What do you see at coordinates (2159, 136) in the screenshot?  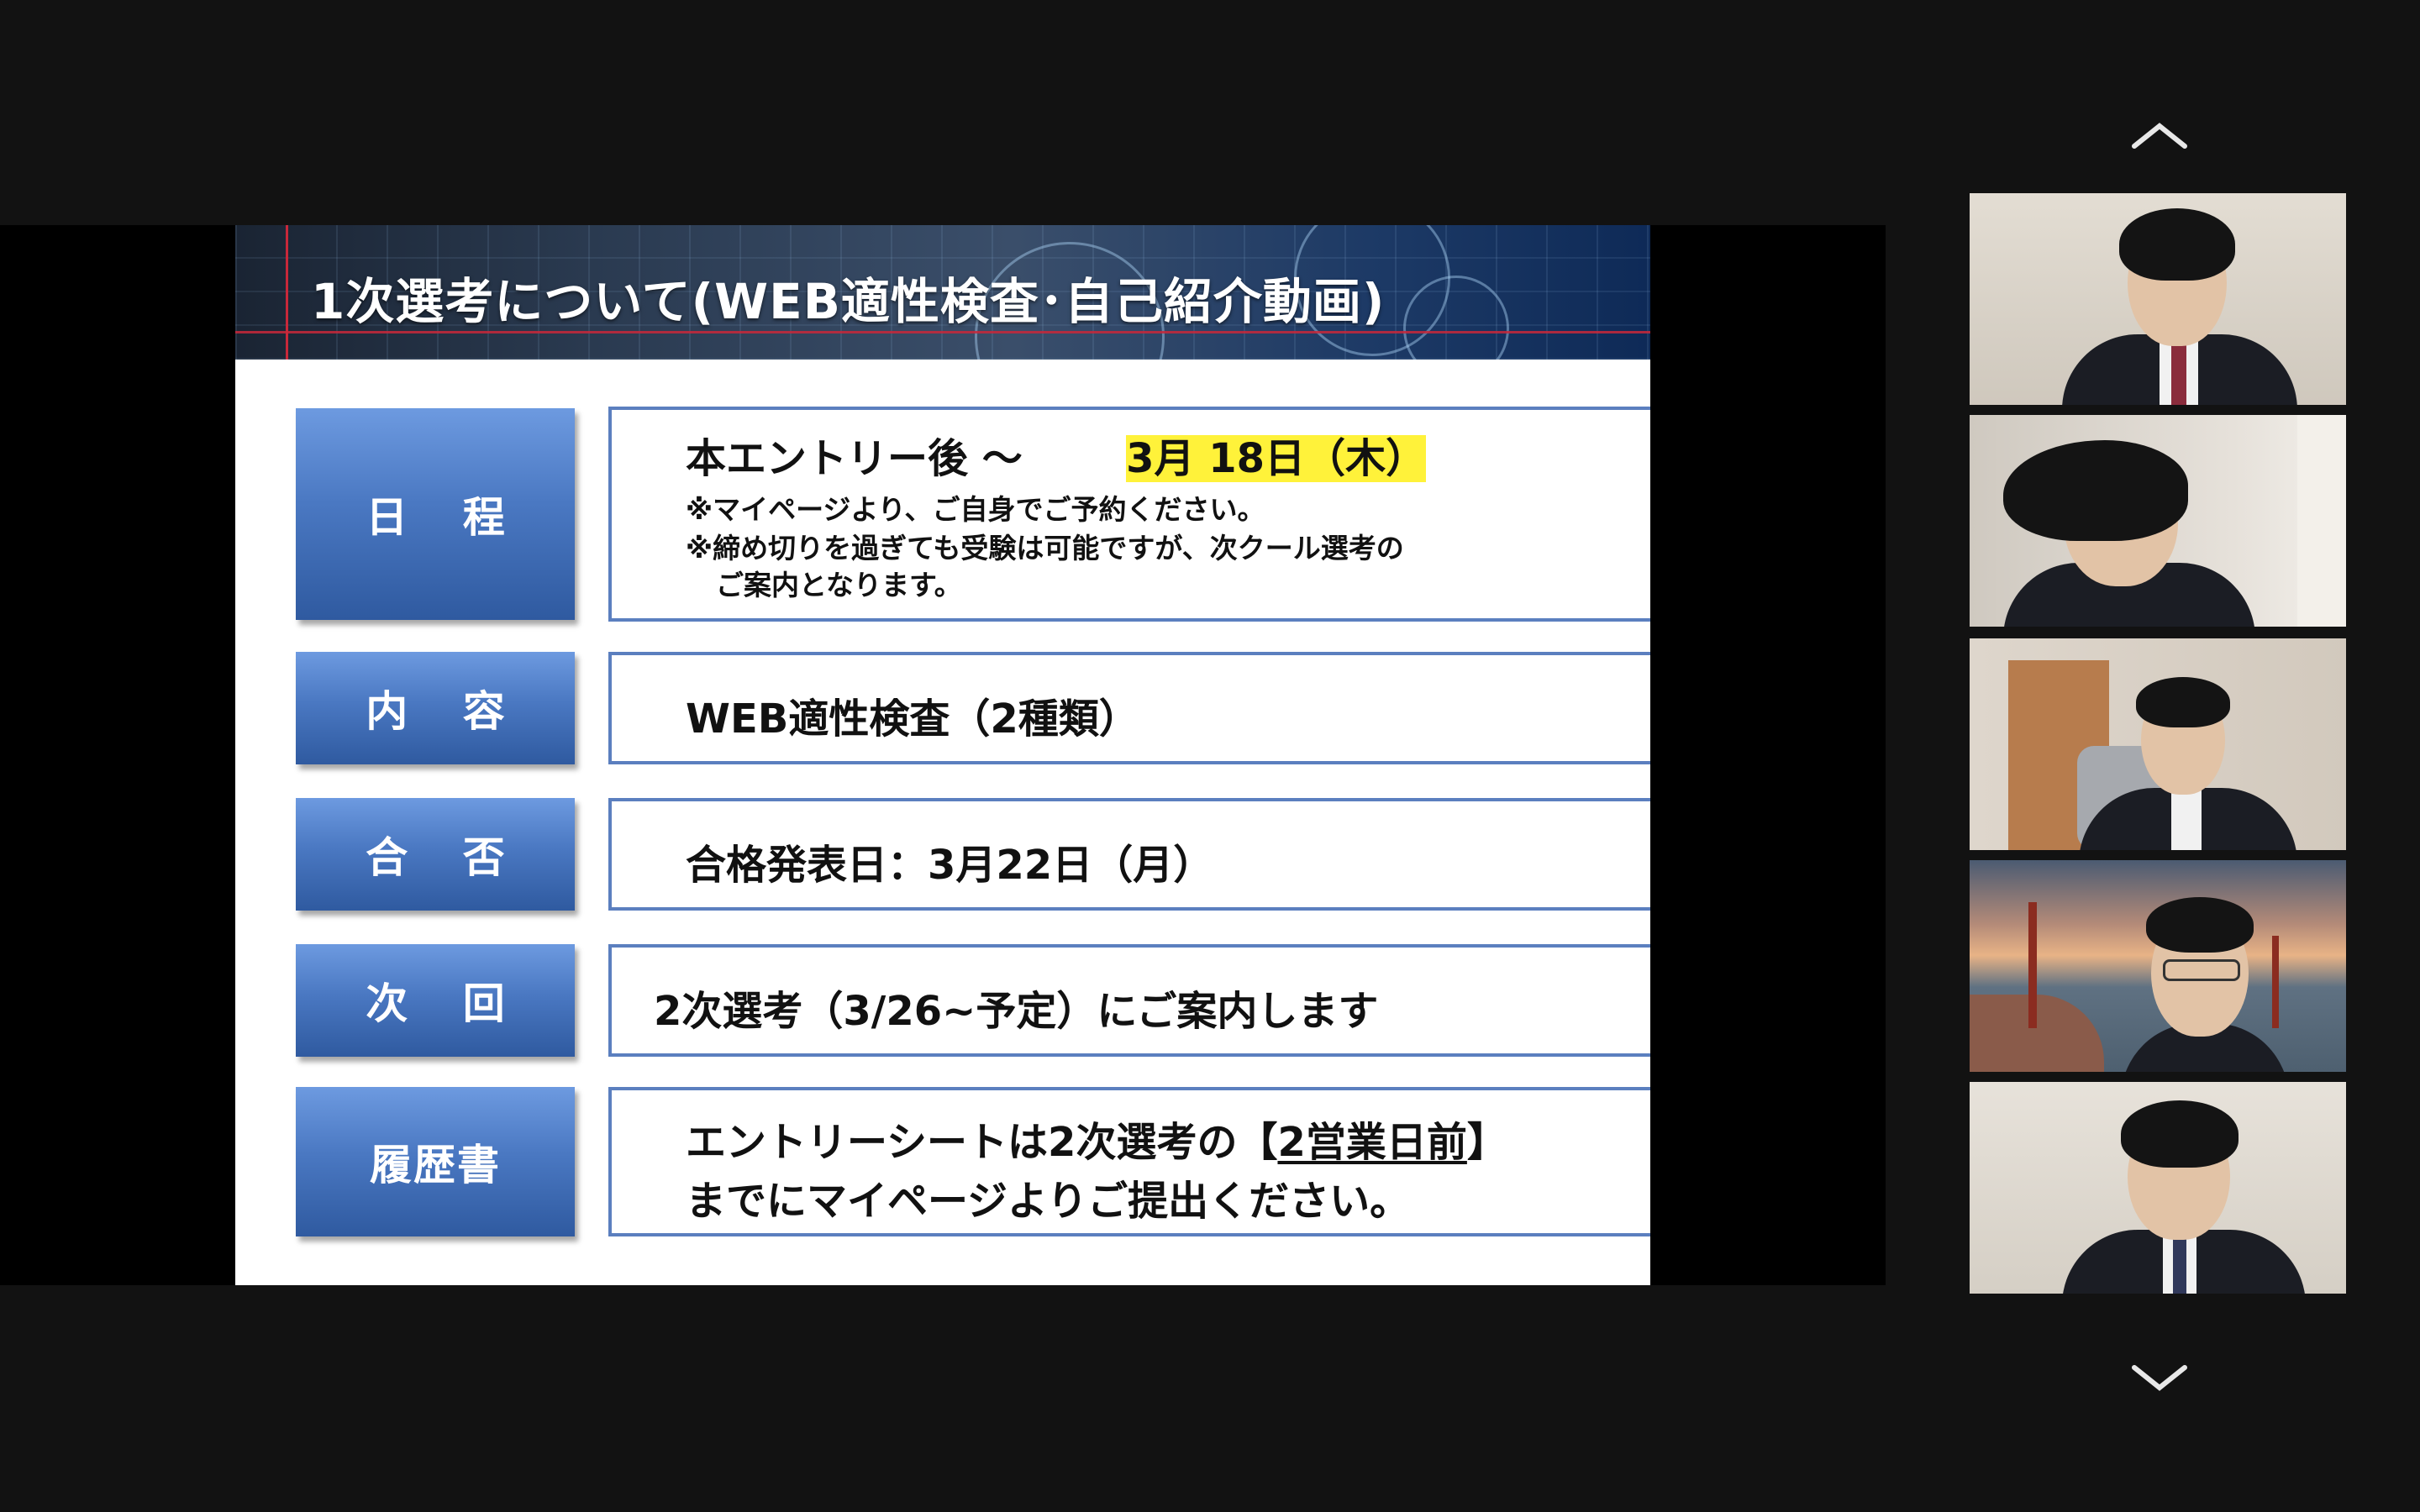 I see `chevron-up-icon` at bounding box center [2159, 136].